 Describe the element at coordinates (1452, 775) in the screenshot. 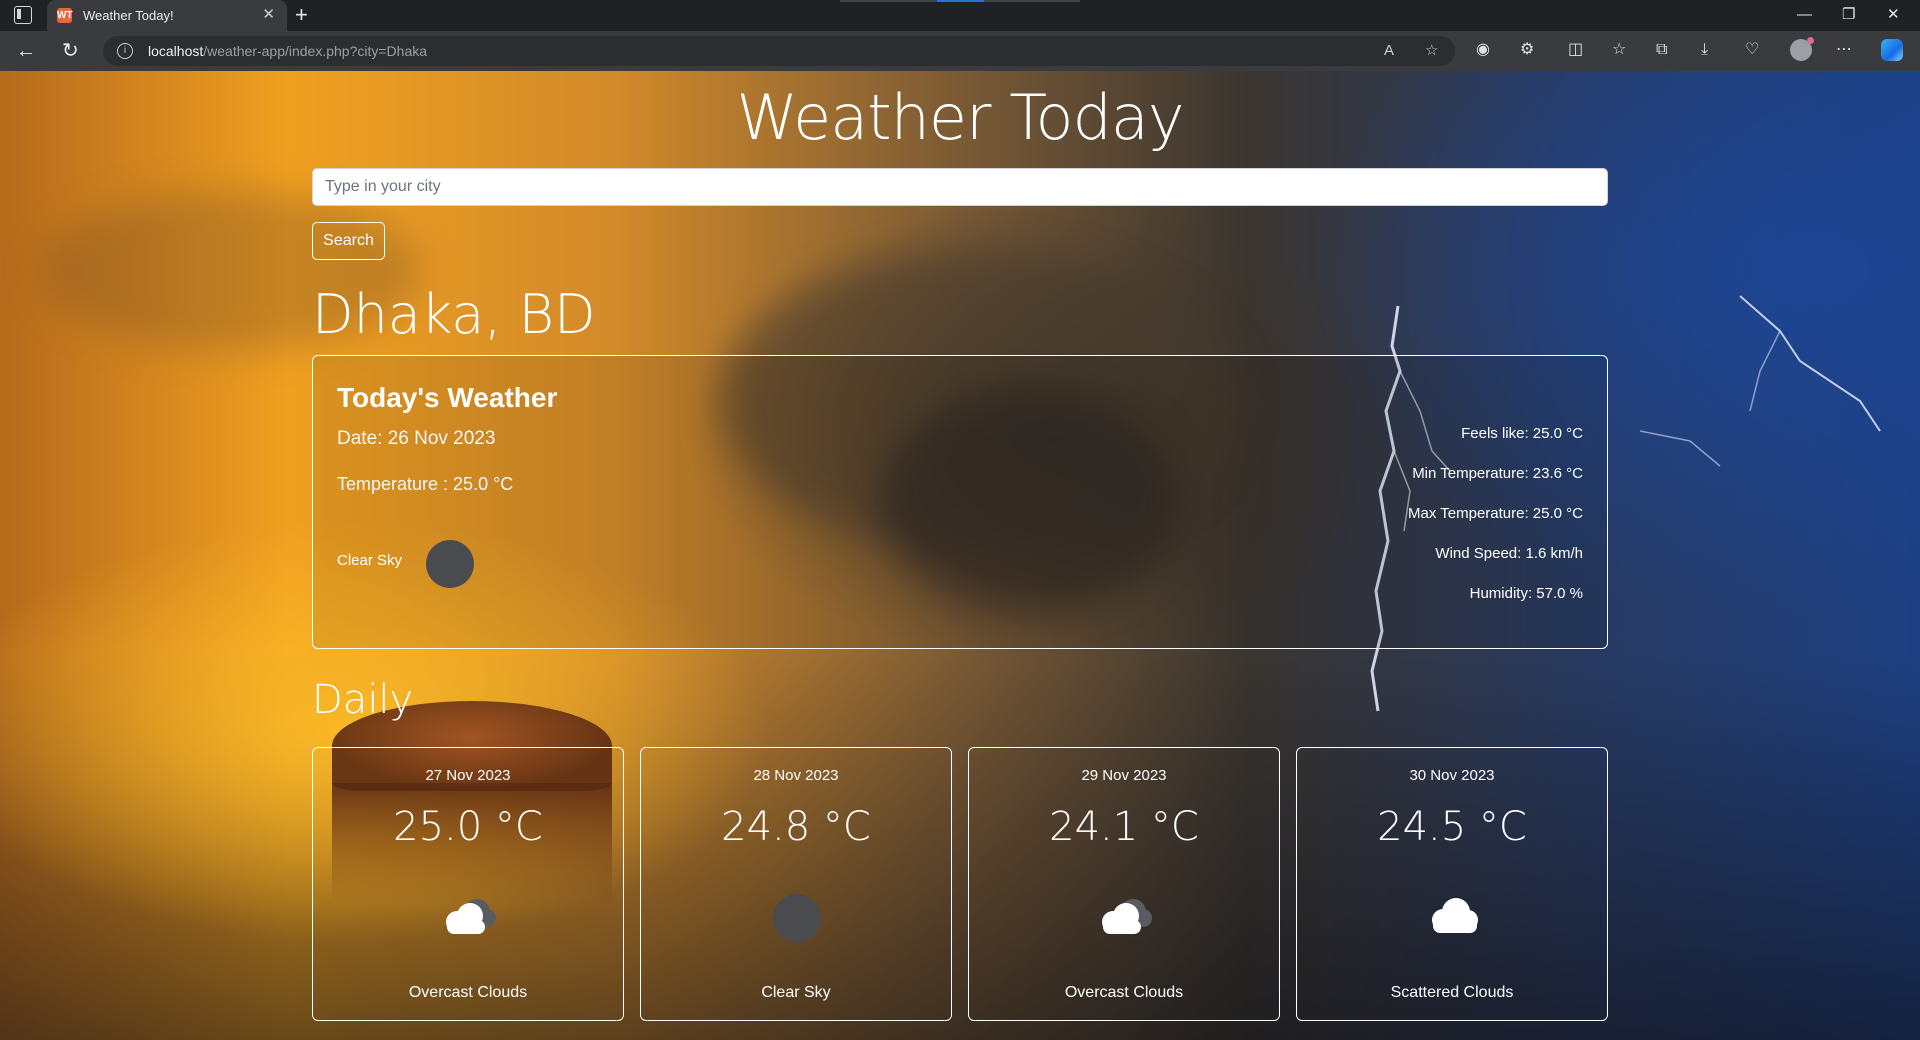

I see `forecast-date: 30 Nov 2023` at that location.